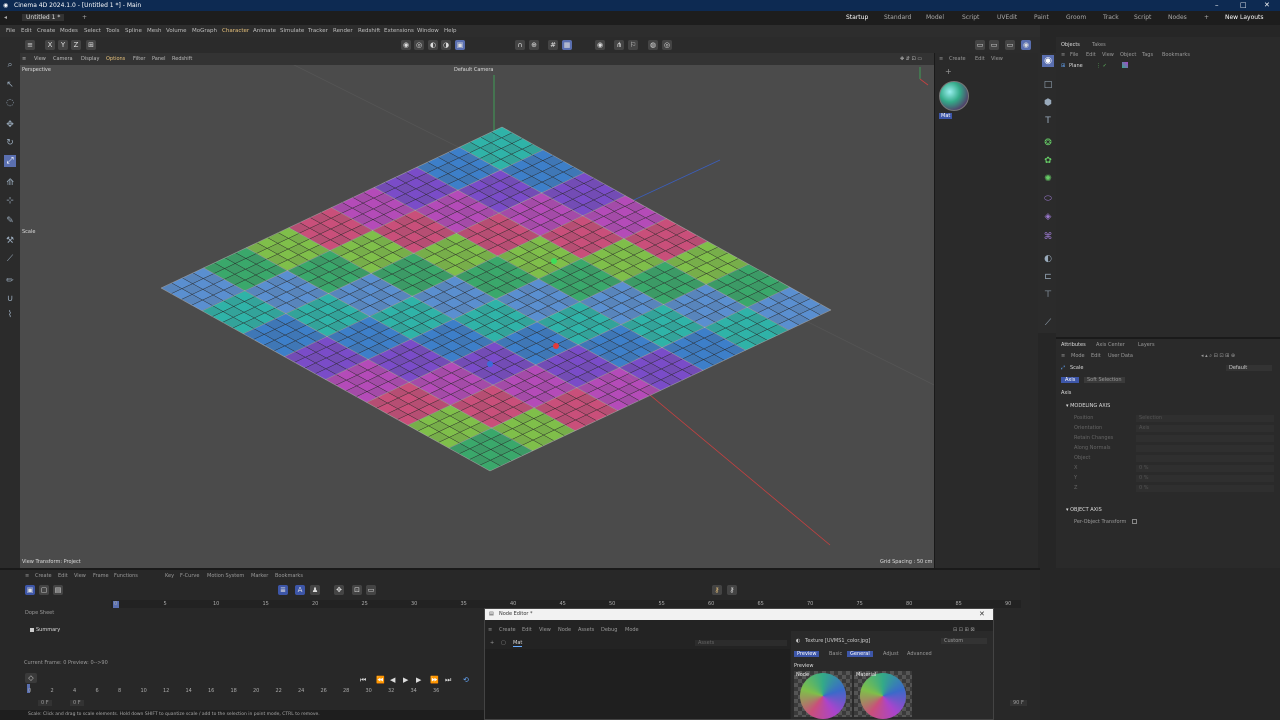 The width and height of the screenshot is (1280, 720). What do you see at coordinates (1177, 17) in the screenshot?
I see `layout-tab-nodes: Nodes` at bounding box center [1177, 17].